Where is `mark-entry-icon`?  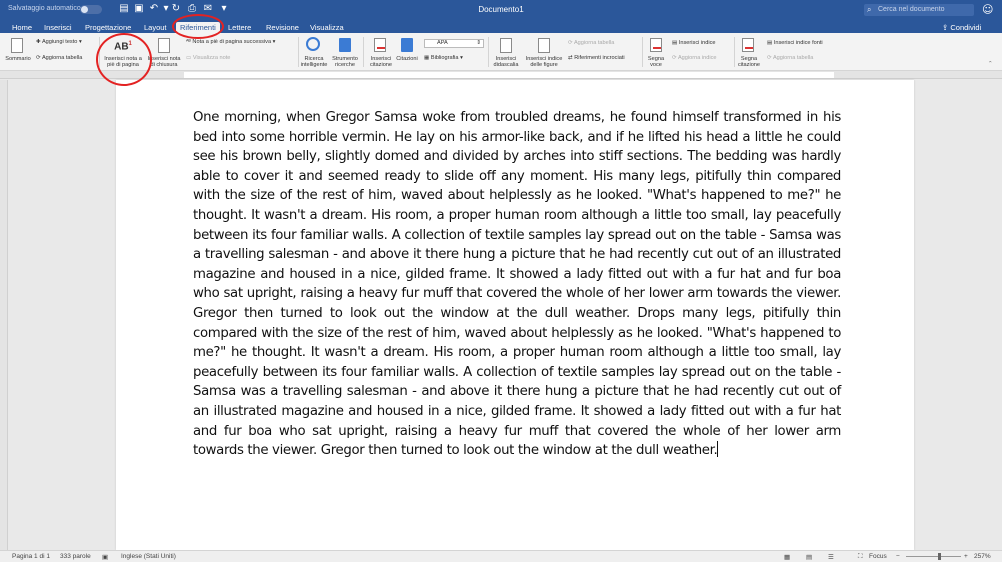 mark-entry-icon is located at coordinates (656, 45).